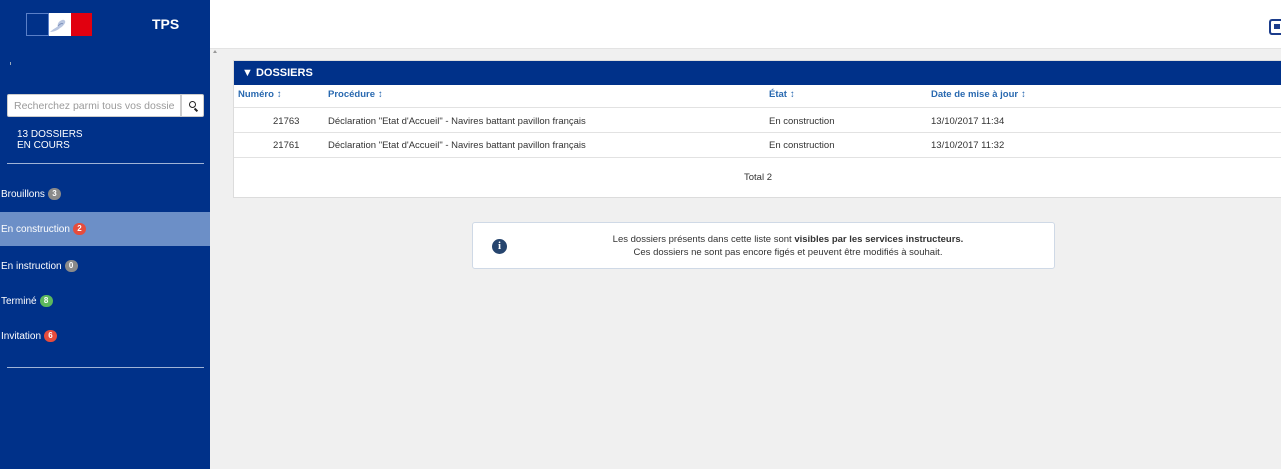 This screenshot has height=469, width=1281. I want to click on search-icon, so click(192, 104).